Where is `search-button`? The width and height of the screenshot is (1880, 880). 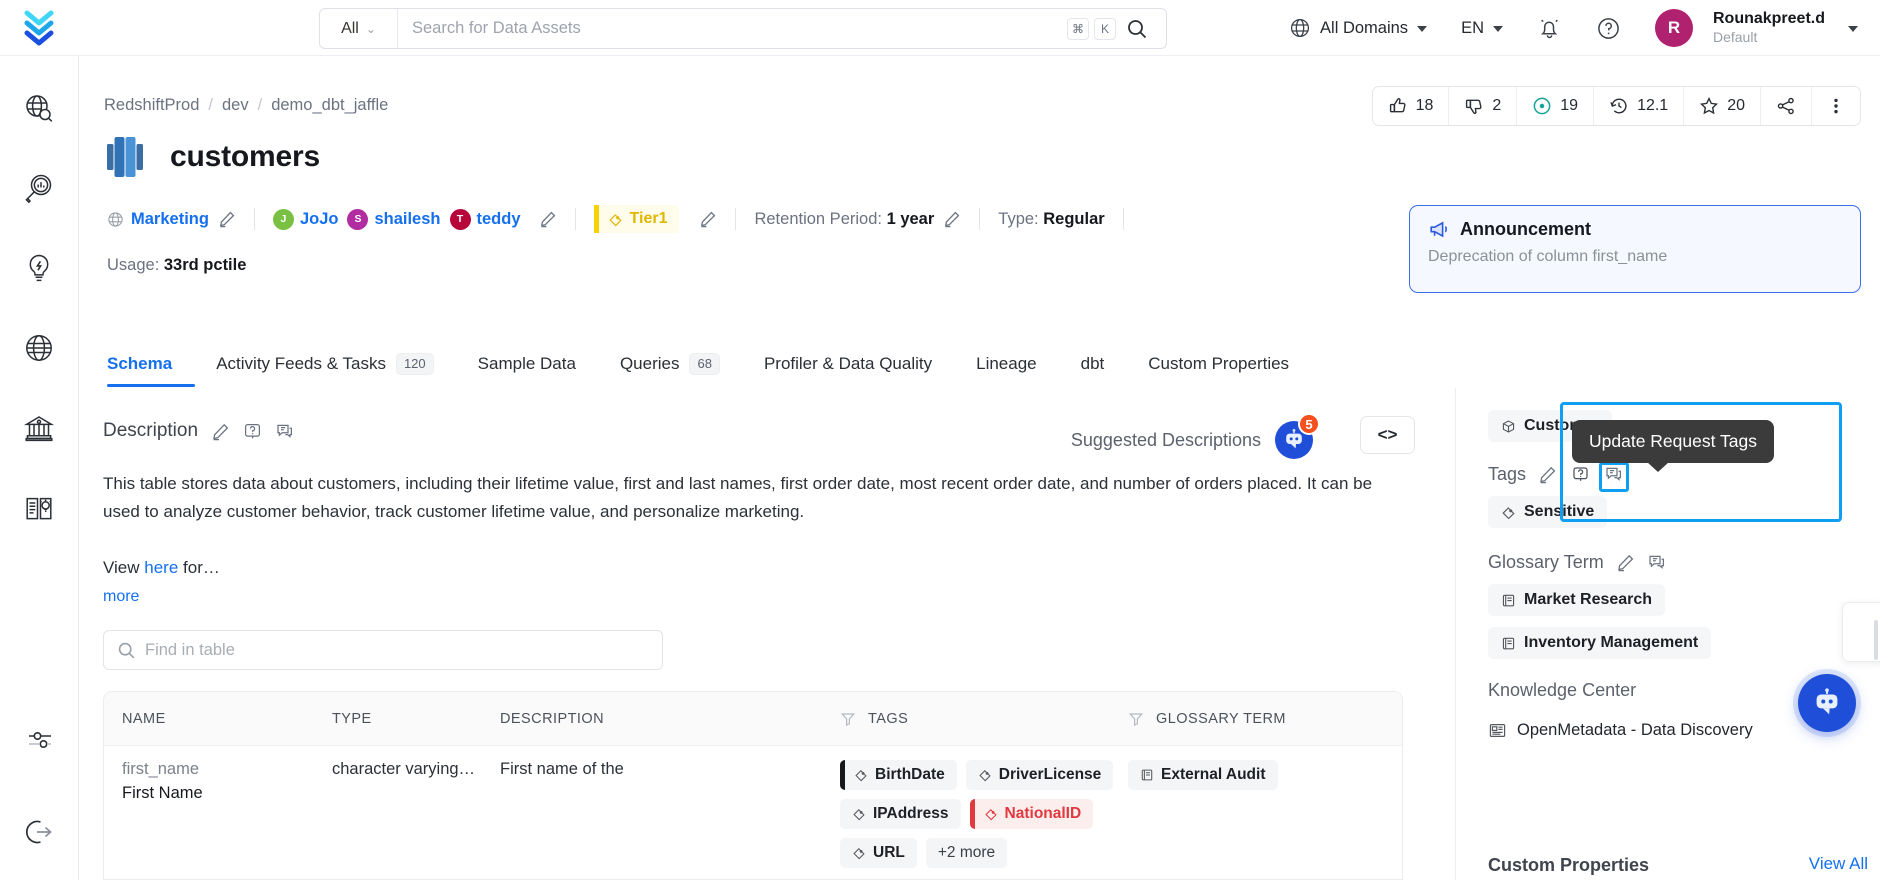 search-button is located at coordinates (1146, 29).